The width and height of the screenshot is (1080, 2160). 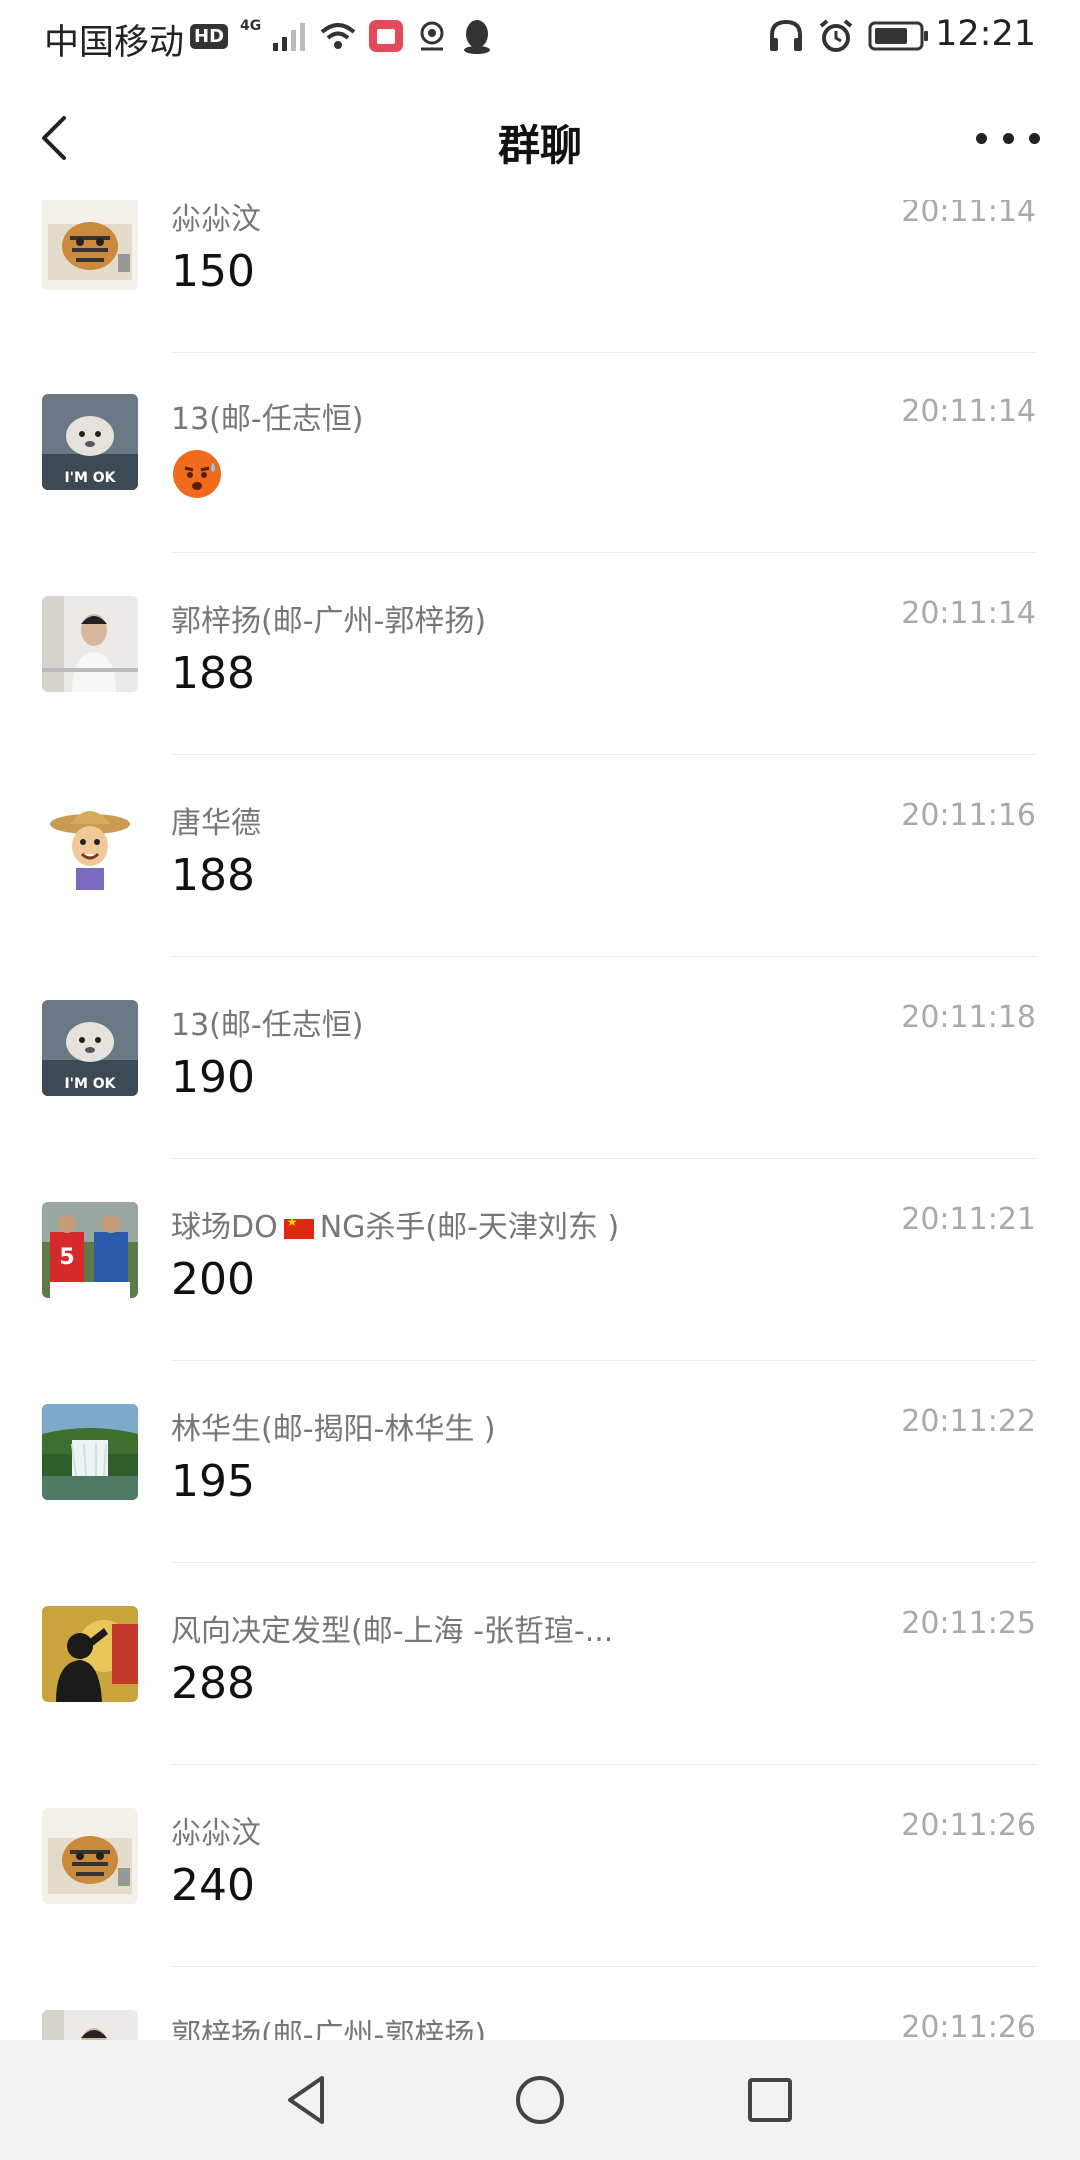 What do you see at coordinates (213, 271) in the screenshot?
I see `message-text: 150` at bounding box center [213, 271].